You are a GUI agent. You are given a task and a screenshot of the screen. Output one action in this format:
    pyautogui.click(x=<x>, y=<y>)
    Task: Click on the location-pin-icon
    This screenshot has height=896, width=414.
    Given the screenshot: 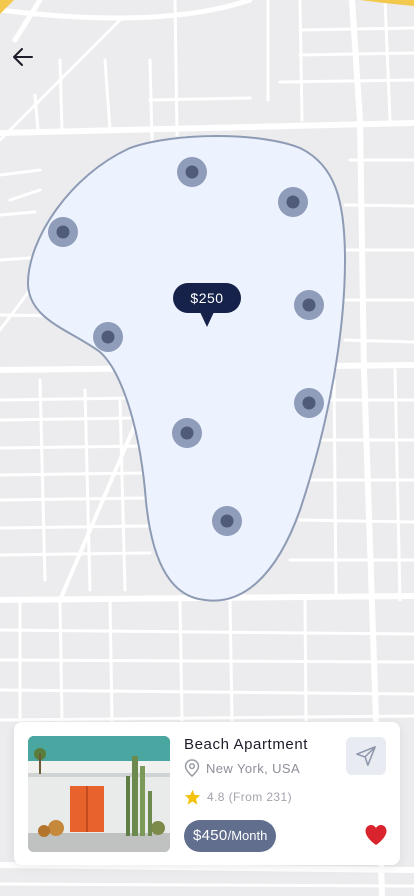 What is the action you would take?
    pyautogui.click(x=192, y=768)
    